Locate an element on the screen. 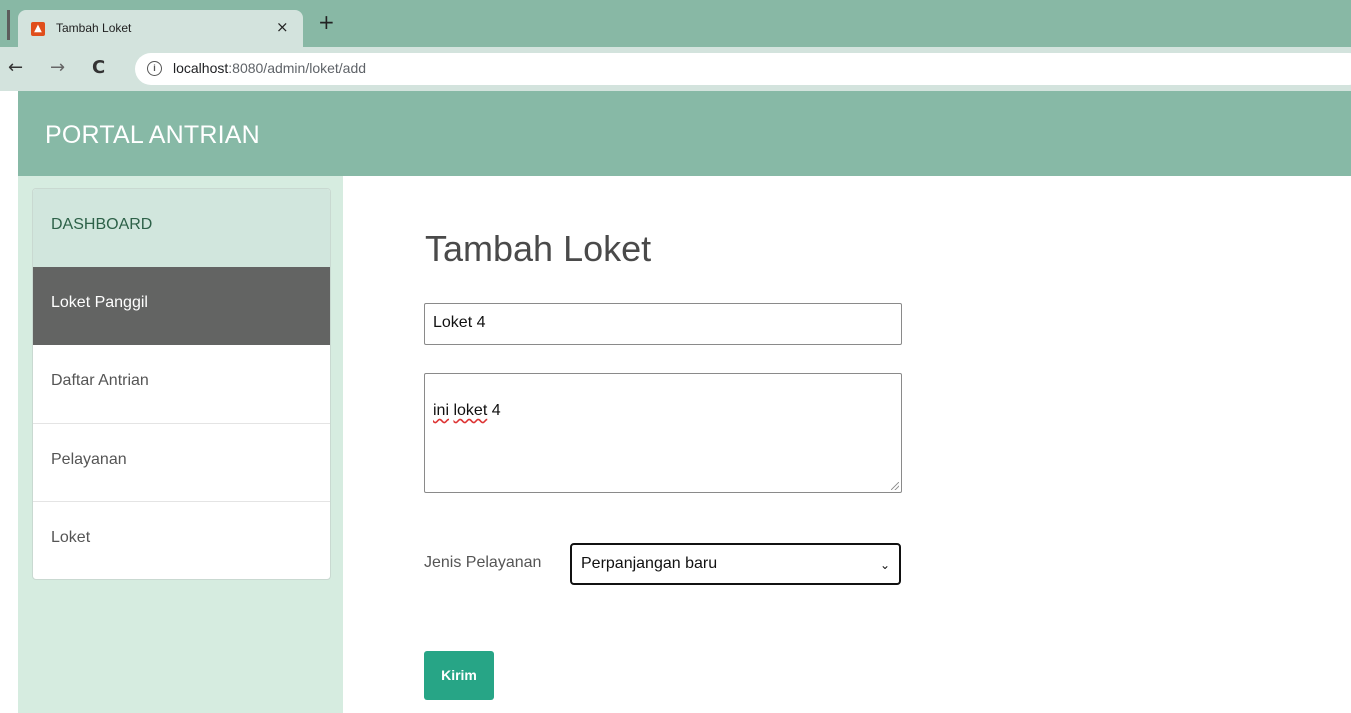 The image size is (1351, 713). sidebar-item-daftar-antrian: Daftar Antrian is located at coordinates (181, 384).